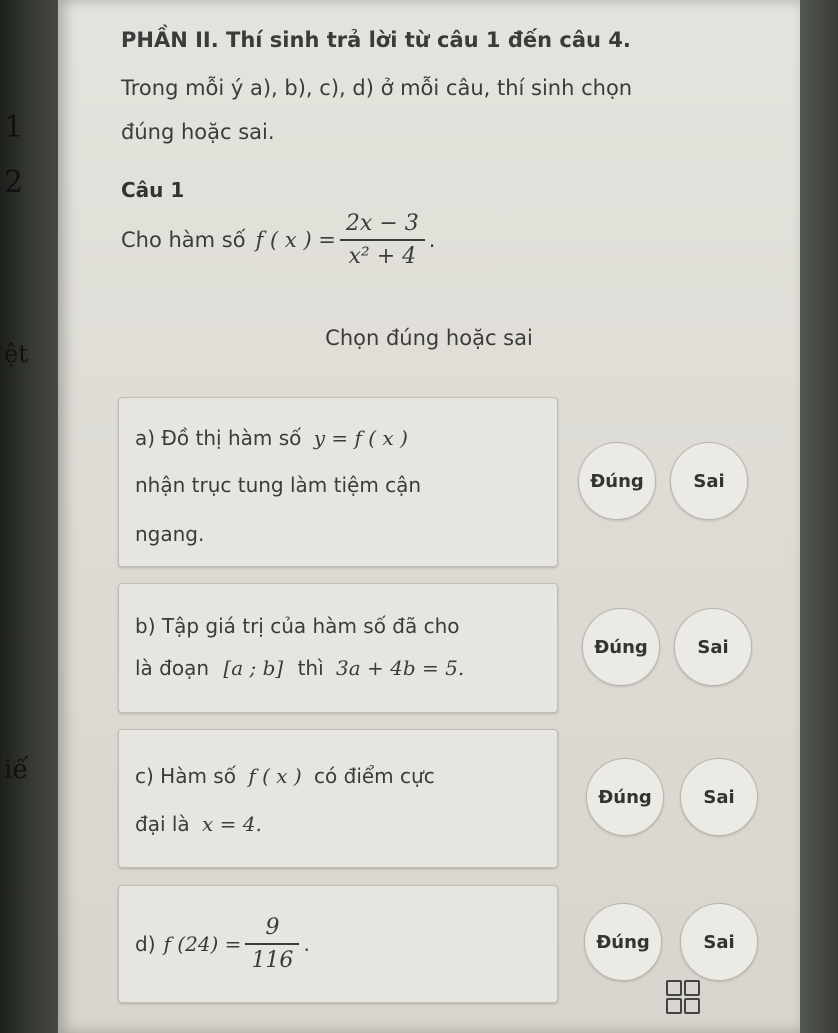 This screenshot has width=838, height=1033. I want to click on statement-d-numerator: 9, so click(272, 927).